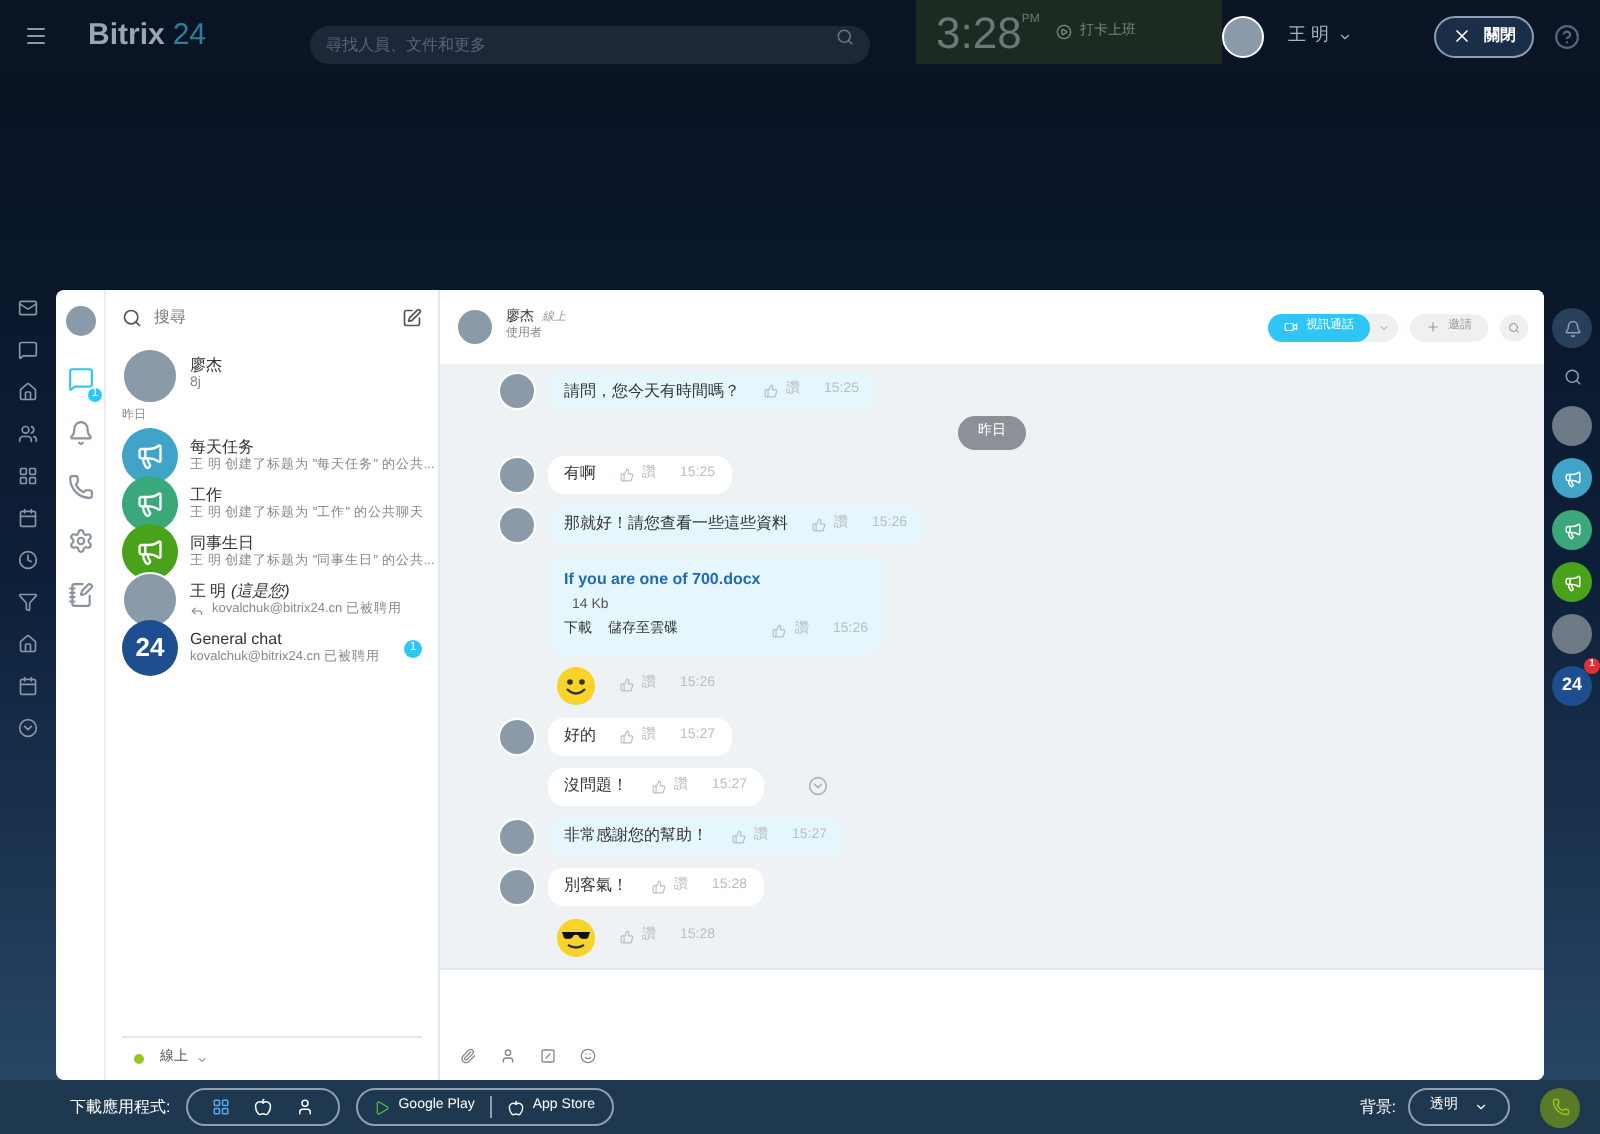  I want to click on play-store-icon, so click(382, 1107).